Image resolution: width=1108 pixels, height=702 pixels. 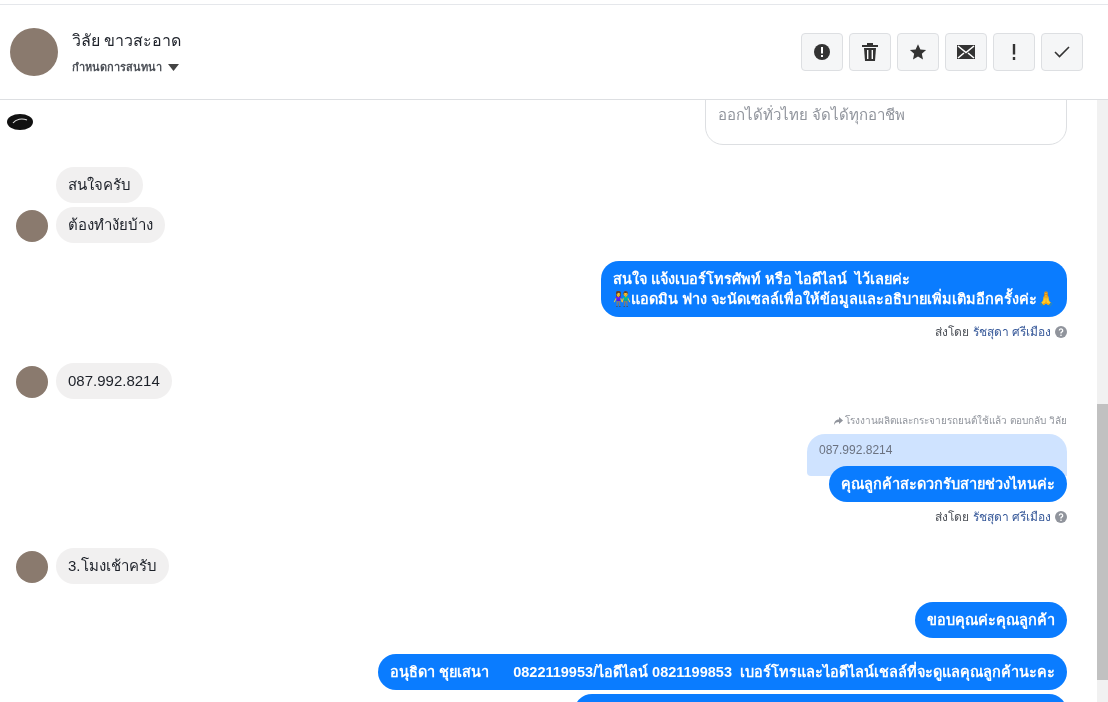 I want to click on message-bubble: สนใจครับ, so click(x=99, y=185).